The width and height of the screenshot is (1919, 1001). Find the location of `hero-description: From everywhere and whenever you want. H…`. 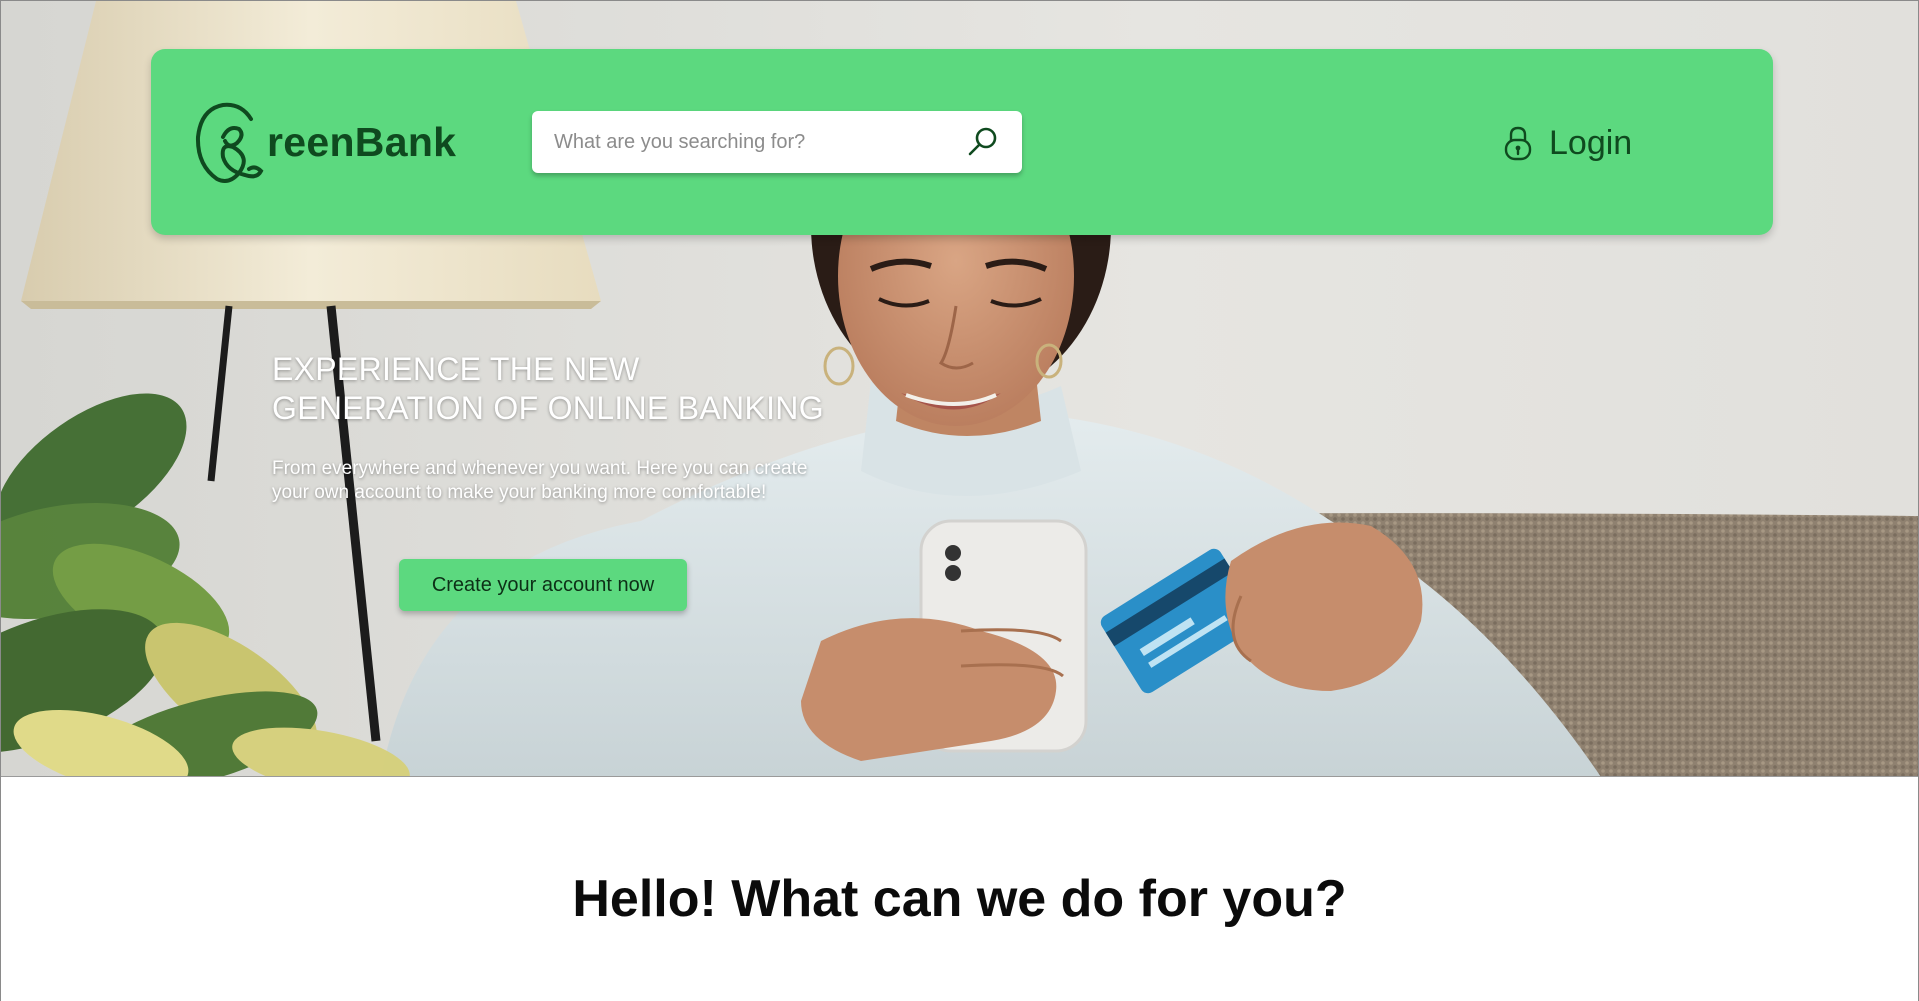

hero-description: From everywhere and whenever you want. H… is located at coordinates (540, 480).